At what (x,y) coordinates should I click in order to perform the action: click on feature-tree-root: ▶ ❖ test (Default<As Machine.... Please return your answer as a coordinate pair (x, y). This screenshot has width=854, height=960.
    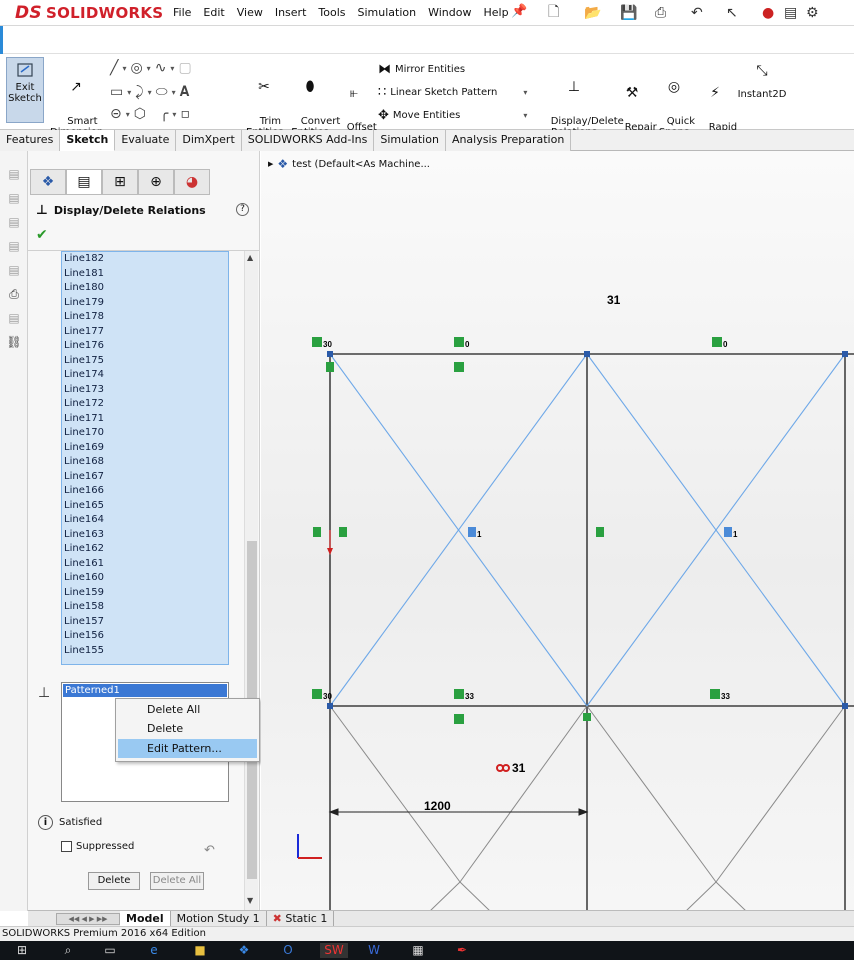
    Looking at the image, I should click on (349, 164).